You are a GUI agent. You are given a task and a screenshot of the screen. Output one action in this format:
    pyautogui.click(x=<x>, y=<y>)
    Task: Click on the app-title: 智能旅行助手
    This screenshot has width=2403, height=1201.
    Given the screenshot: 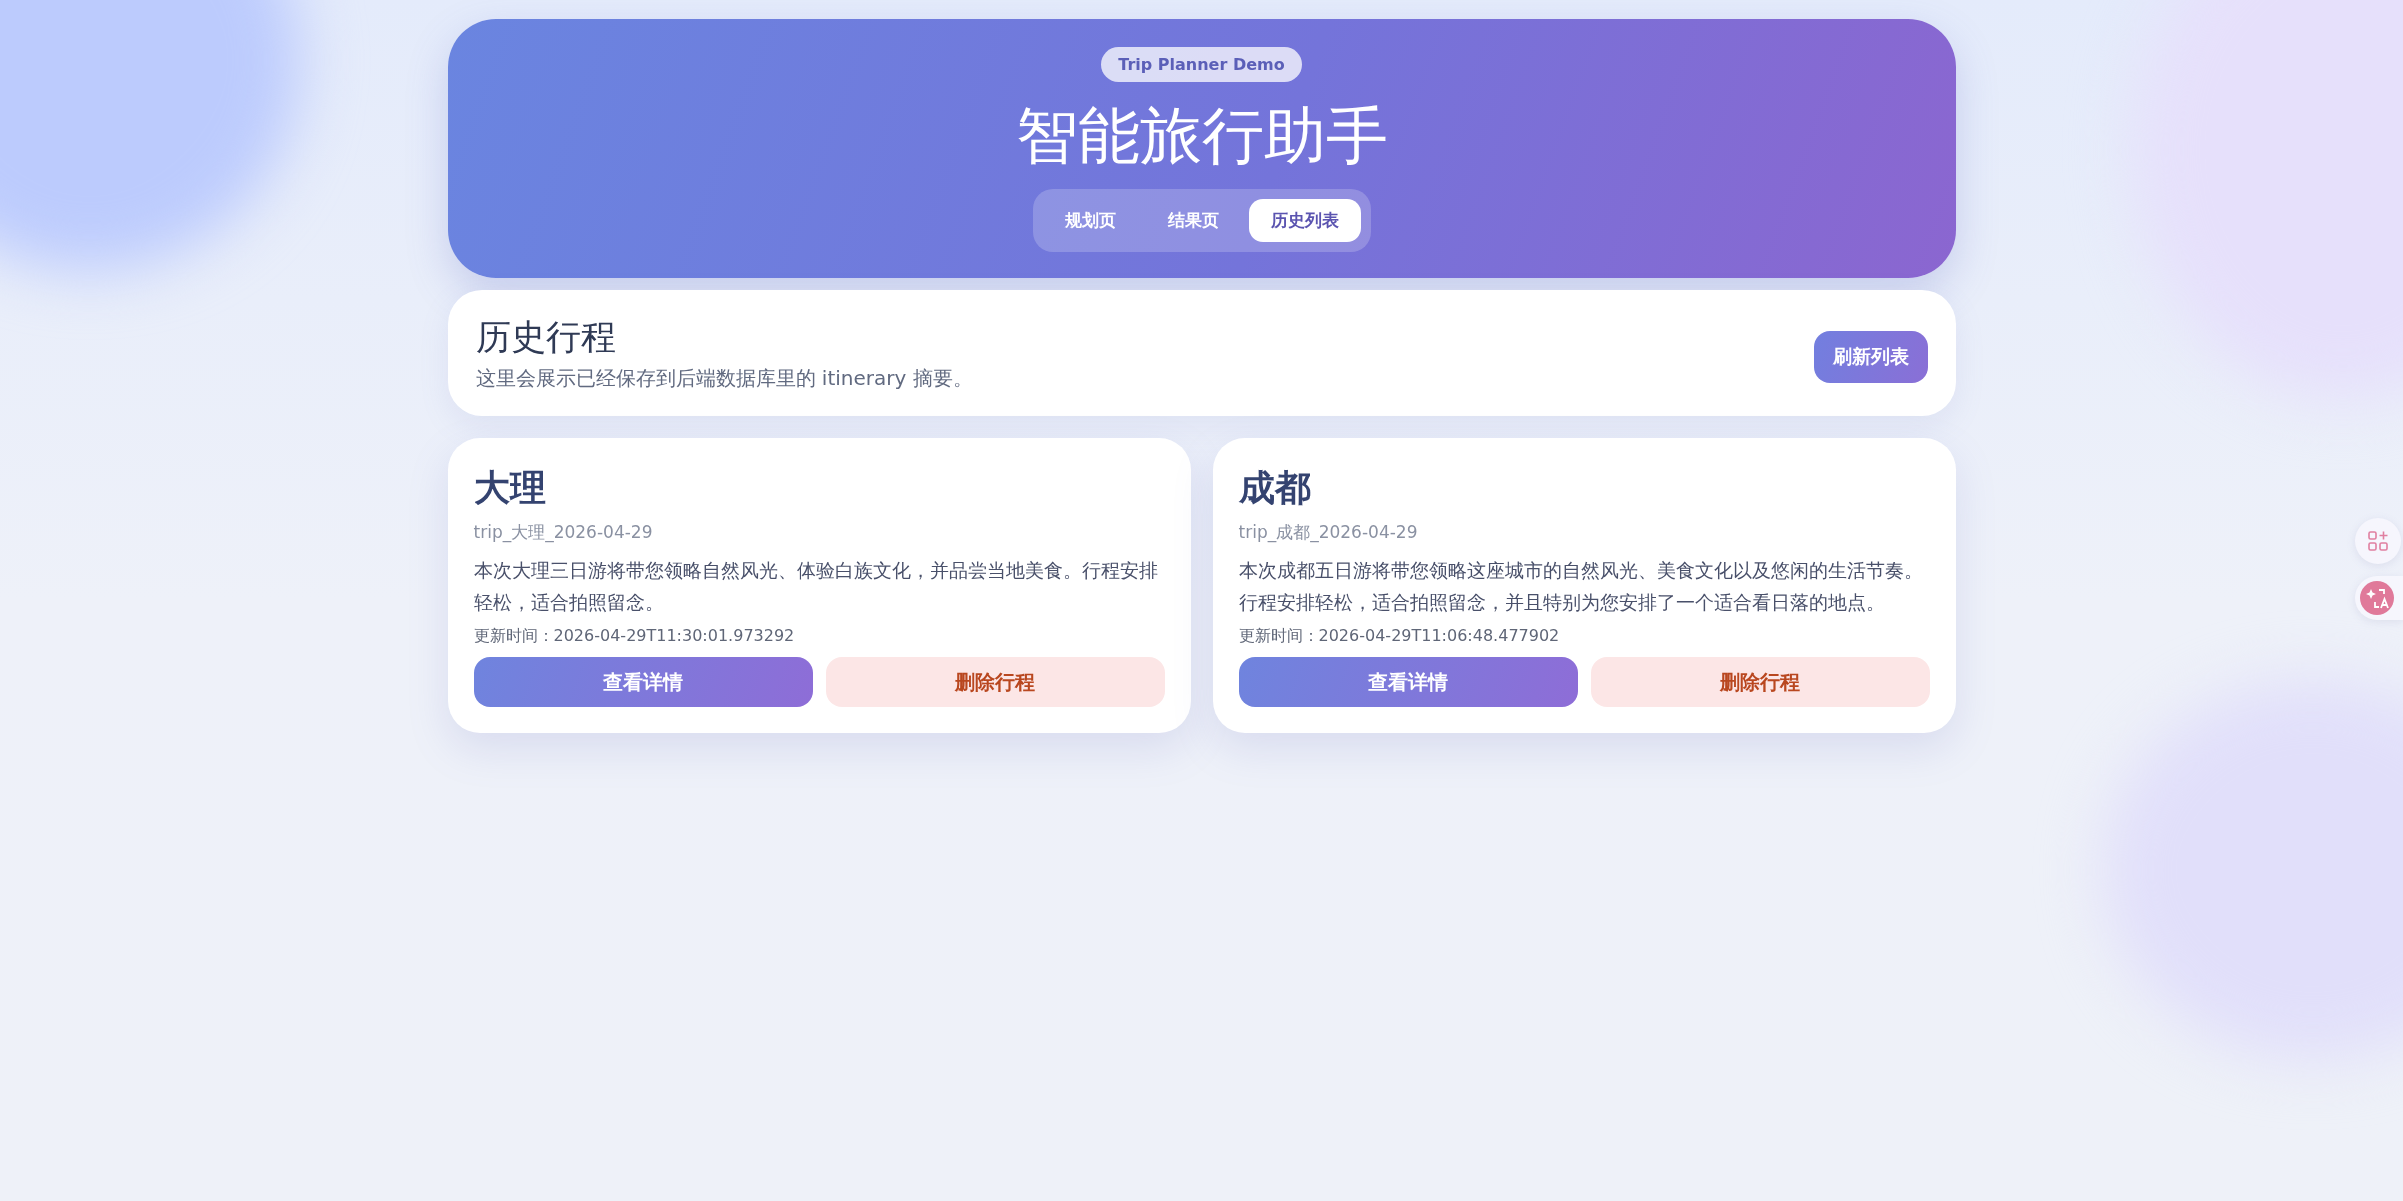 What is the action you would take?
    pyautogui.click(x=1201, y=136)
    